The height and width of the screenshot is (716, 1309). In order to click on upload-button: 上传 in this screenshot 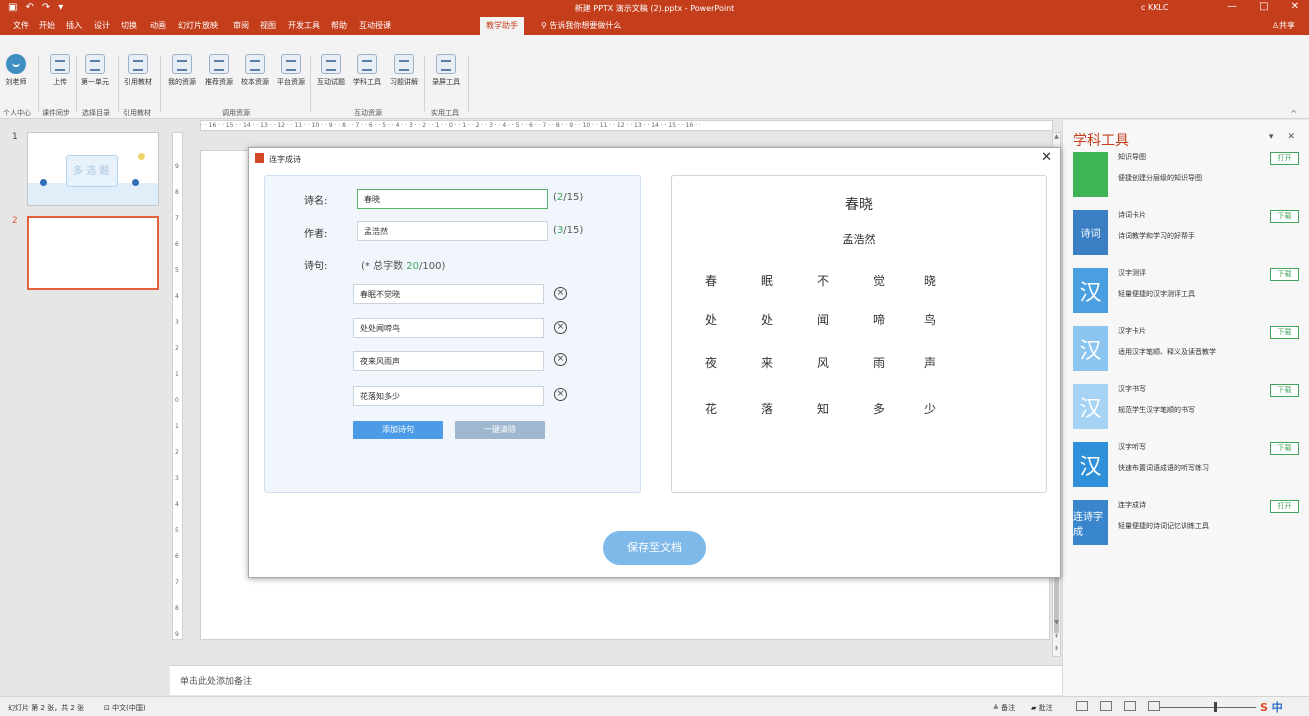, I will do `click(60, 70)`.